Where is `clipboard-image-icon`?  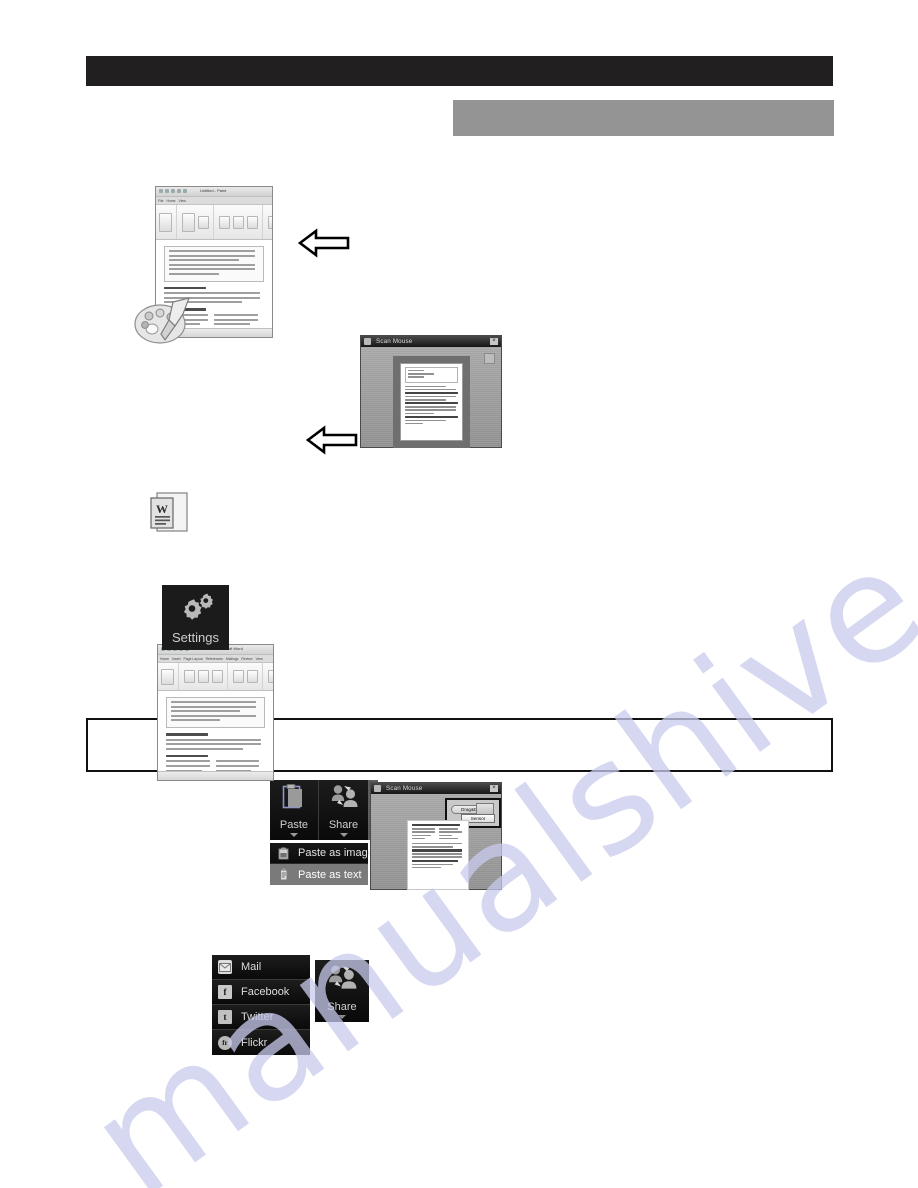 clipboard-image-icon is located at coordinates (283, 853).